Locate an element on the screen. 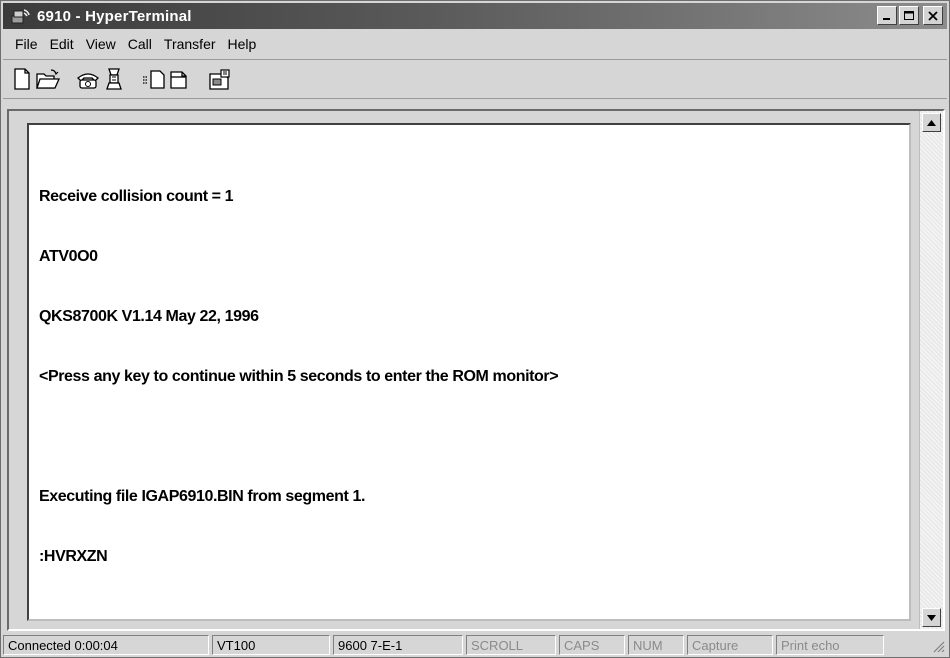  scroll-down-button is located at coordinates (931, 617).